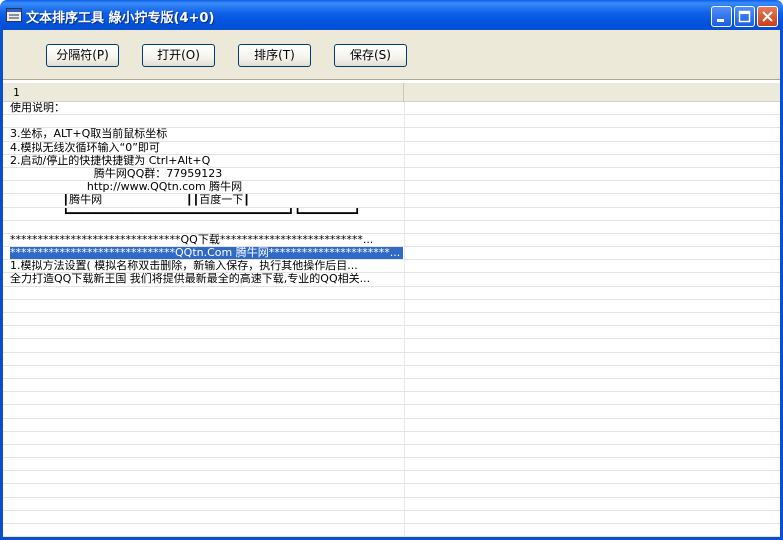  I want to click on list-item-text: 4.模拟无线次循环输入“0”即可, so click(85, 147).